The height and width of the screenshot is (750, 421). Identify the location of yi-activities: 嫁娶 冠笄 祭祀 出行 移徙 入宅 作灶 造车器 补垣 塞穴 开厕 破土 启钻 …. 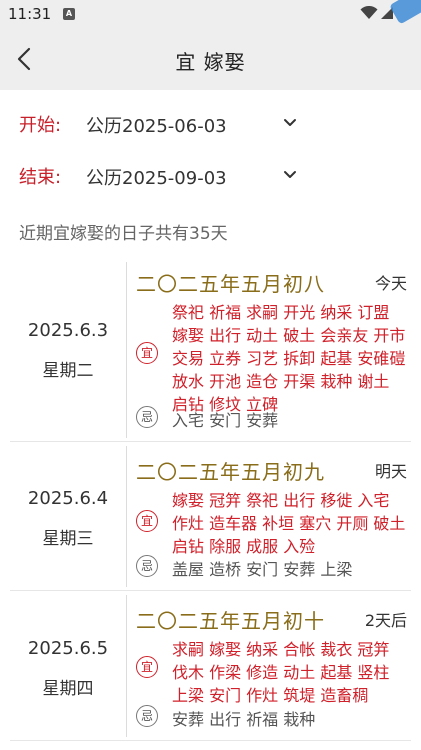
(289, 523).